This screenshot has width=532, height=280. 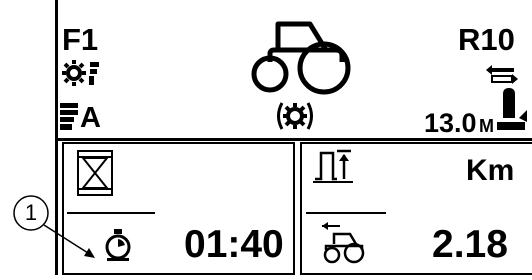 What do you see at coordinates (470, 244) in the screenshot?
I see `distance-value: 2.18` at bounding box center [470, 244].